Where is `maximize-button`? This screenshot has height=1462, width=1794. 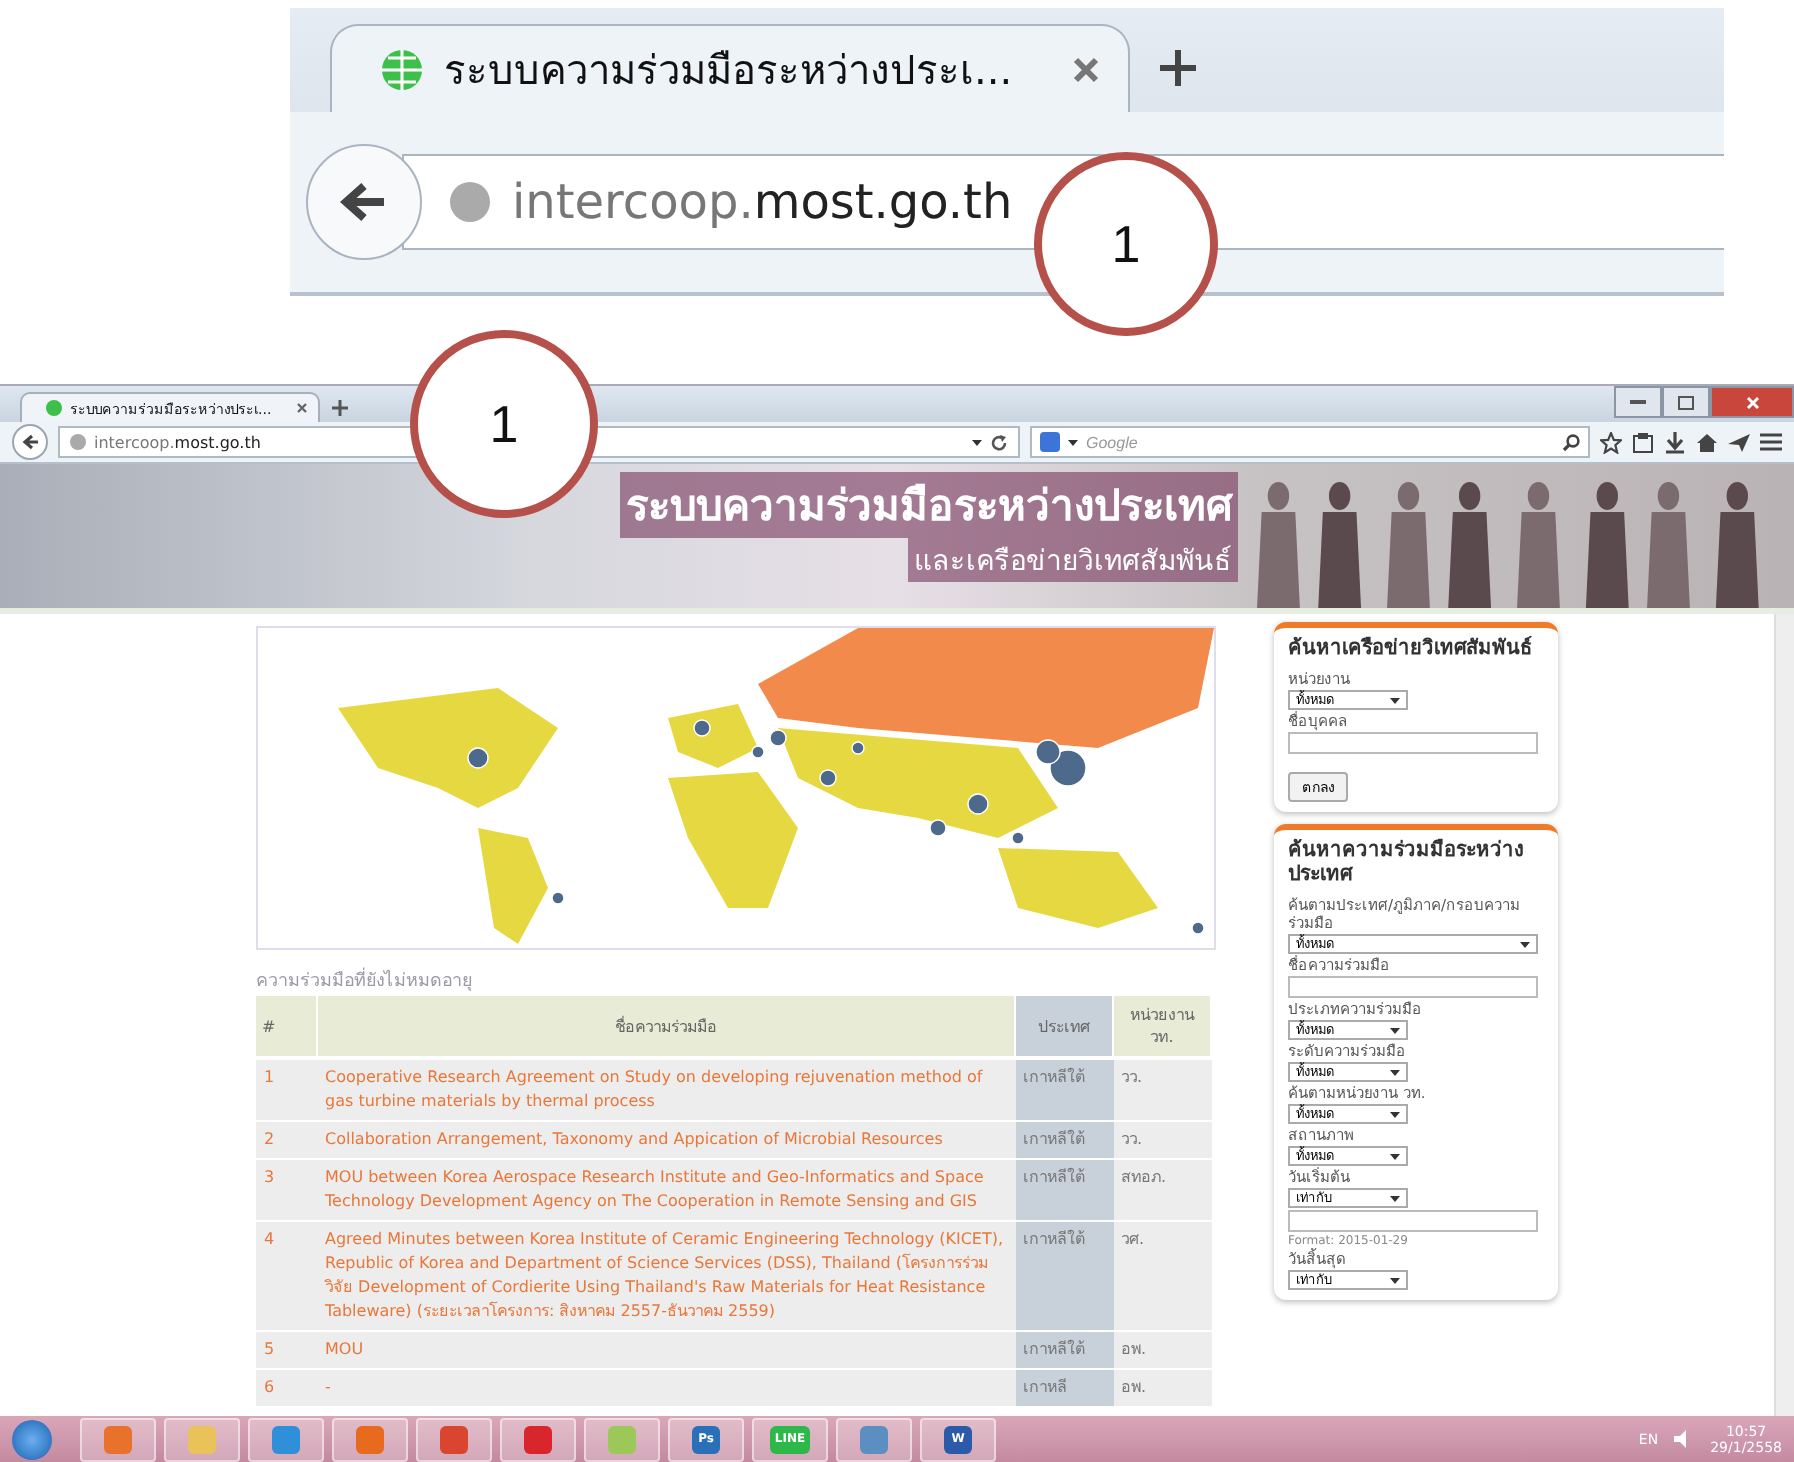
maximize-button is located at coordinates (1686, 402).